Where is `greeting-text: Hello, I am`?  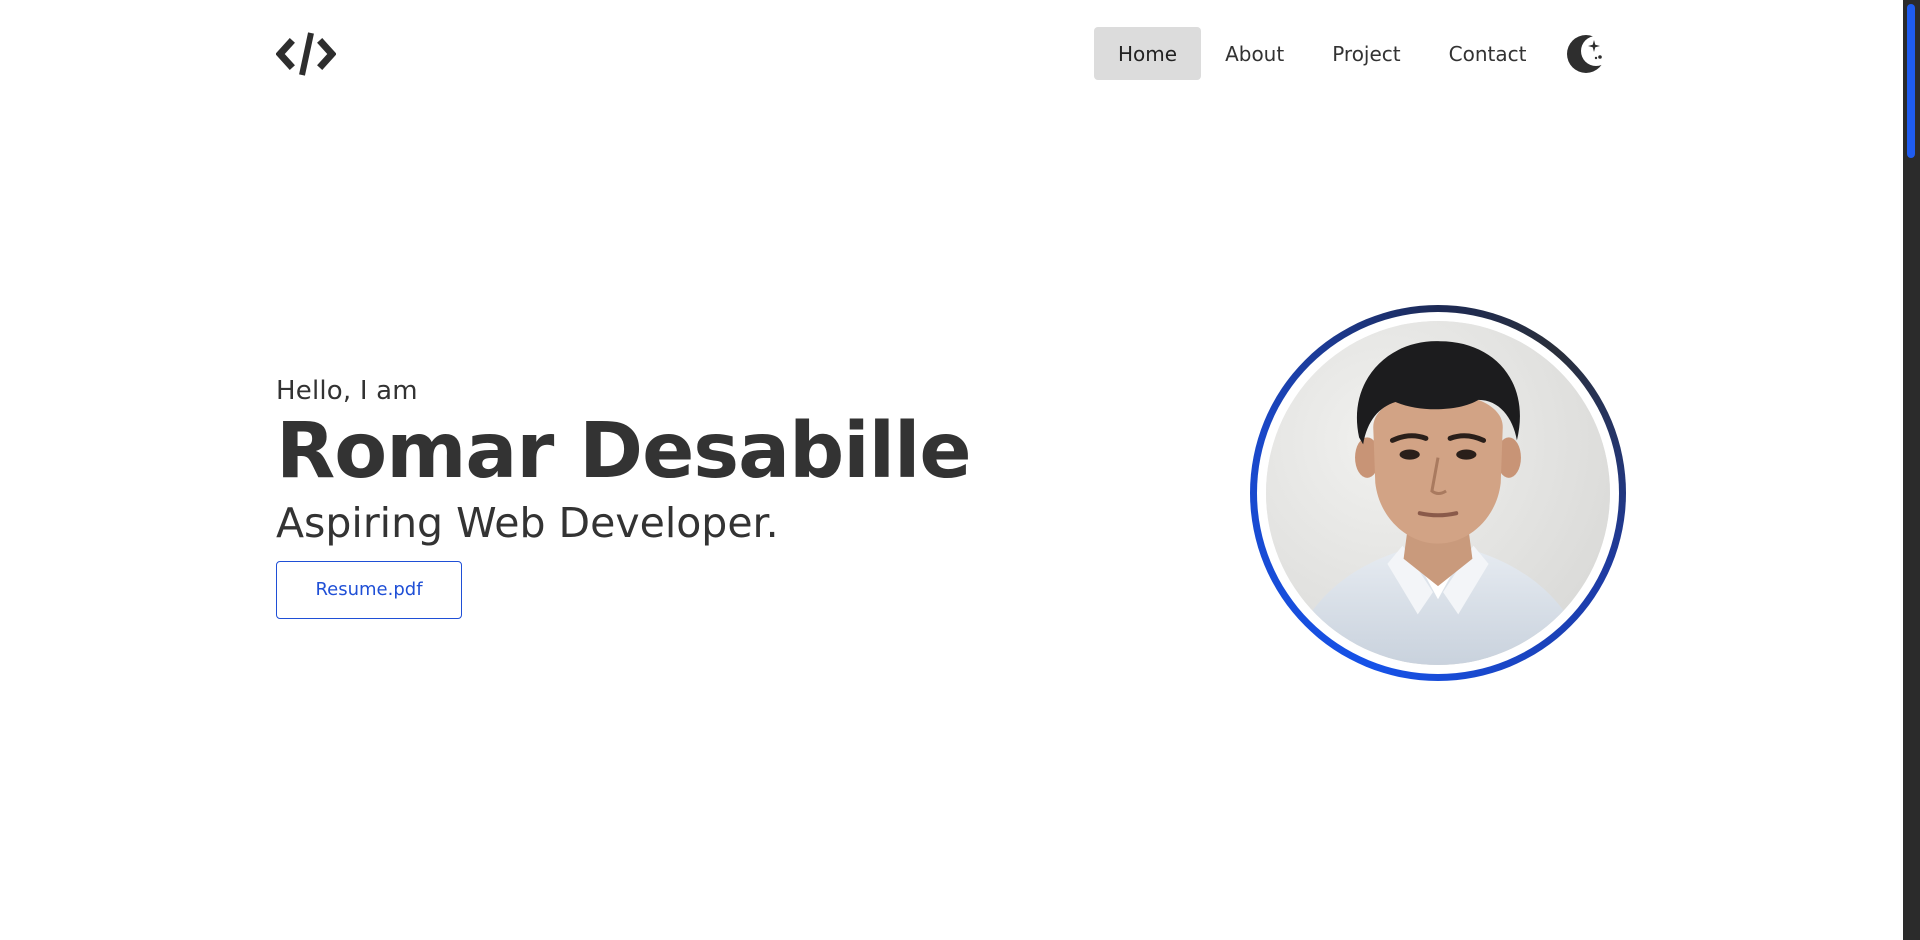 greeting-text: Hello, I am is located at coordinates (347, 391).